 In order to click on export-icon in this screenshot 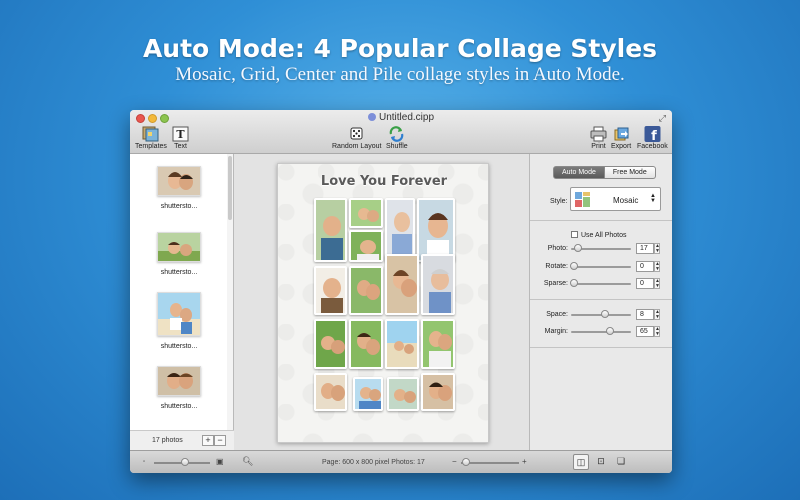, I will do `click(621, 134)`.